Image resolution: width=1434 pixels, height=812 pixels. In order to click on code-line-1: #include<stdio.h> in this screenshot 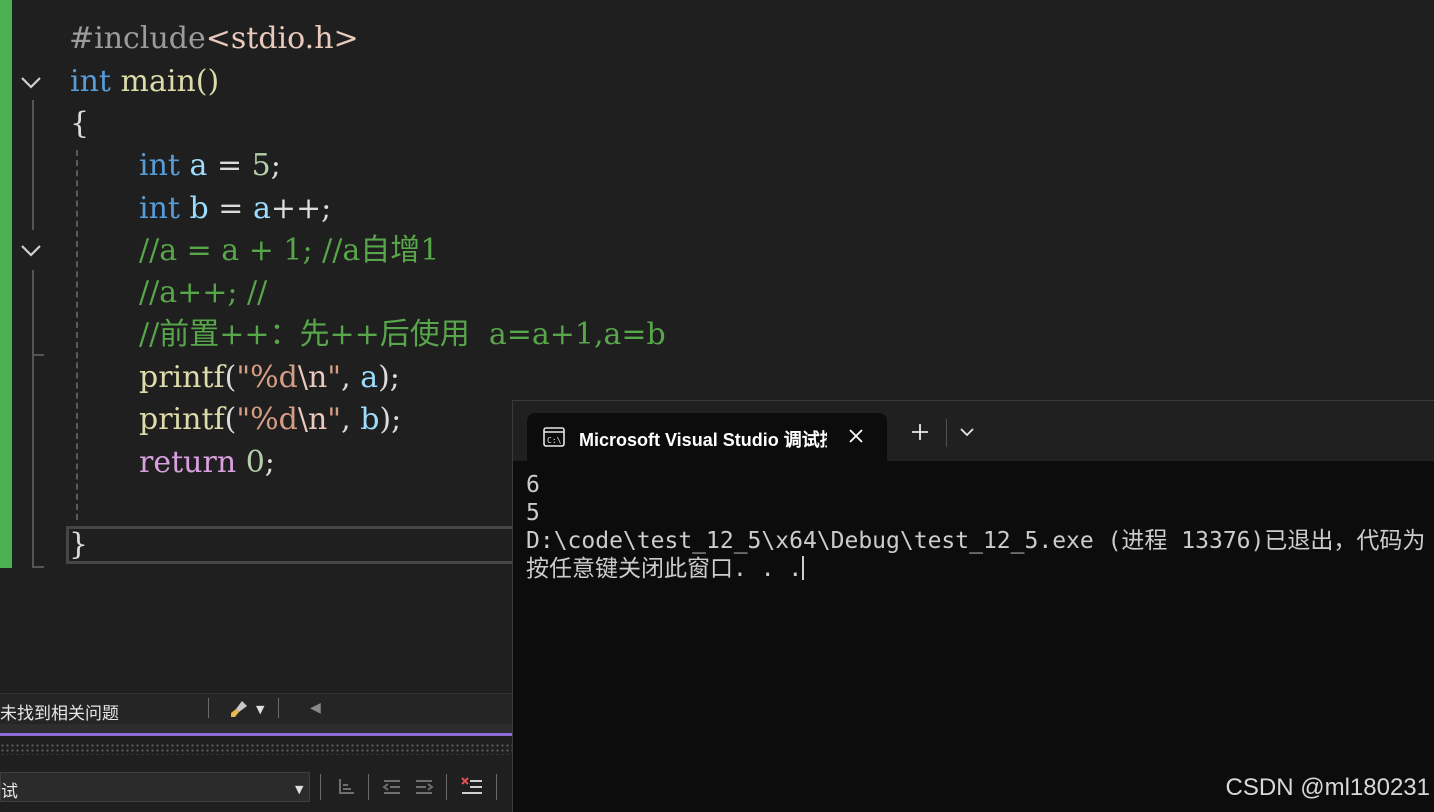, I will do `click(214, 38)`.